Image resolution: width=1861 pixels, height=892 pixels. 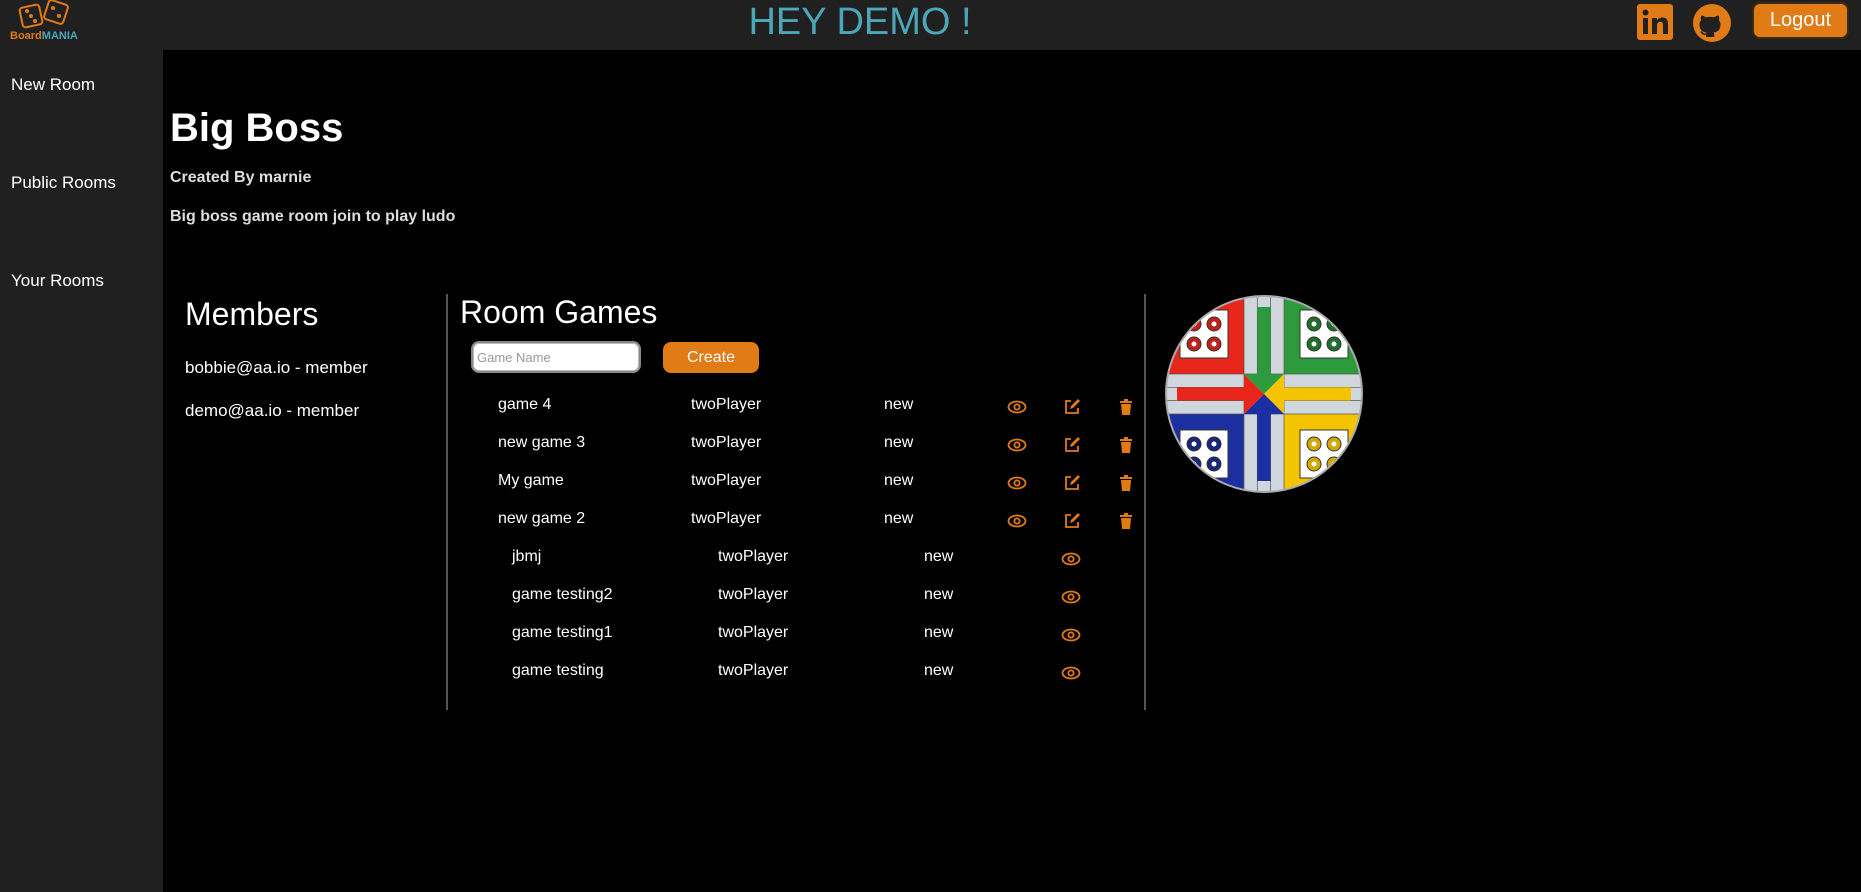 What do you see at coordinates (562, 632) in the screenshot?
I see `game-name: game testing1` at bounding box center [562, 632].